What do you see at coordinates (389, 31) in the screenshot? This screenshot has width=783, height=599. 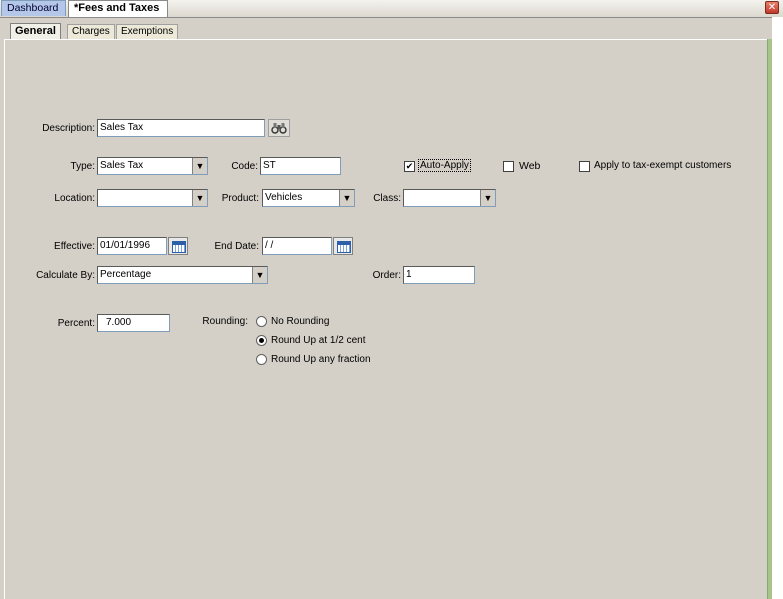 I see `inner-tab-bar: General Charges Exemptions` at bounding box center [389, 31].